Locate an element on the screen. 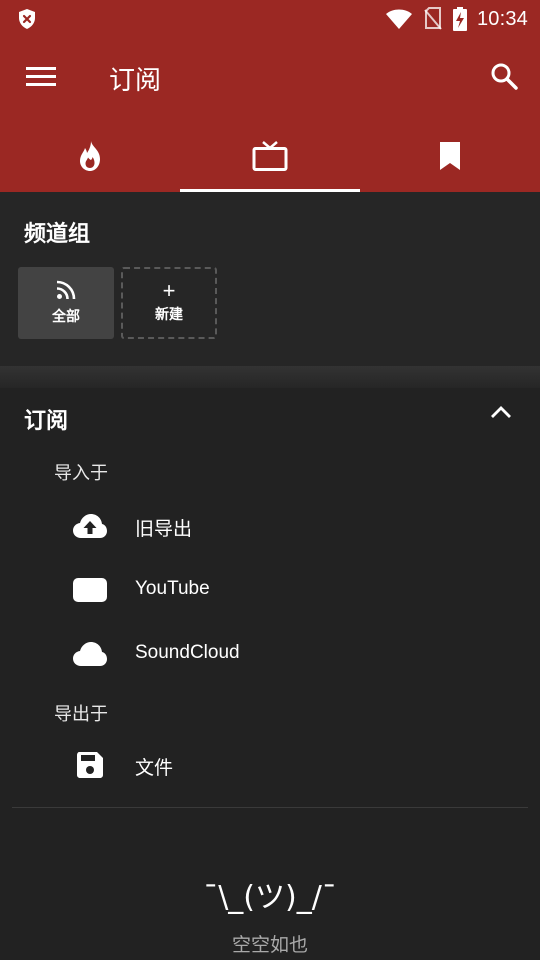  list-divider is located at coordinates (270, 807).